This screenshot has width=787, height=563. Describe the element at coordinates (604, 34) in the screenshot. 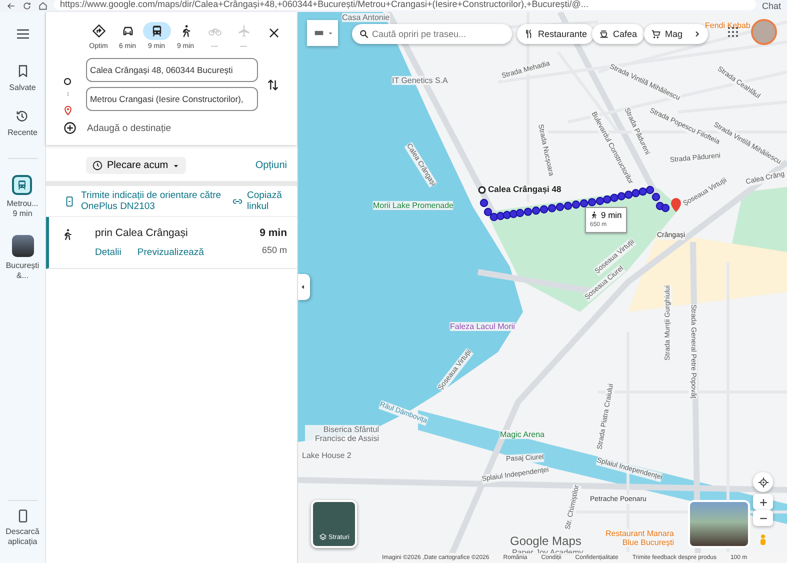

I see `coffee-icon` at that location.